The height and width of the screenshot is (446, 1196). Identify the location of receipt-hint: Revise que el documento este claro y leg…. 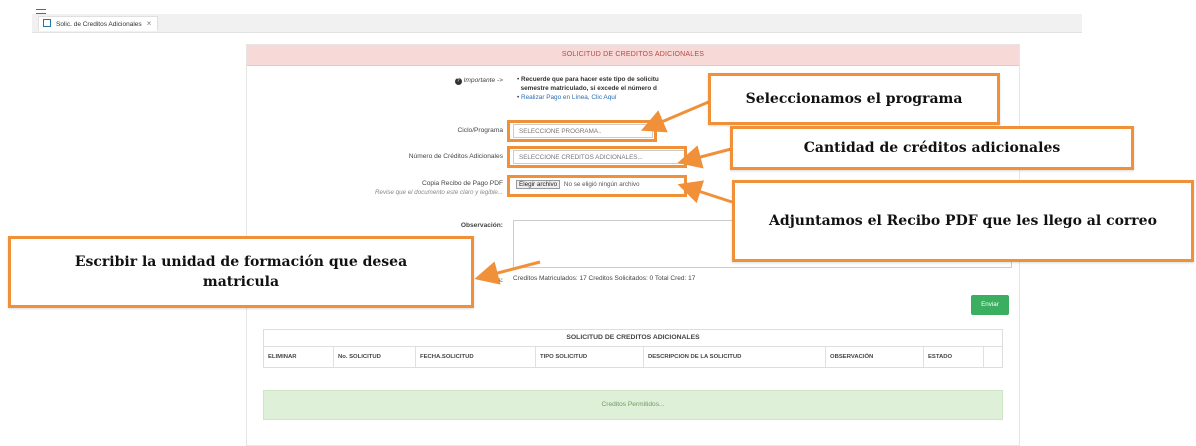
(439, 192).